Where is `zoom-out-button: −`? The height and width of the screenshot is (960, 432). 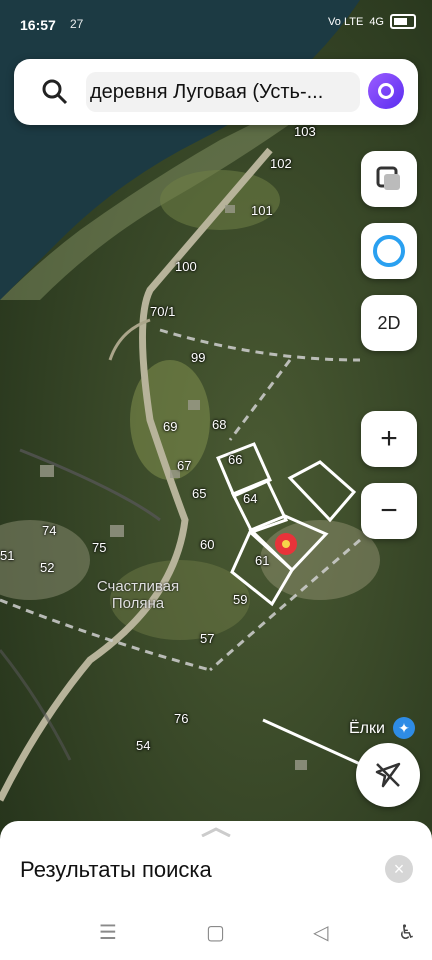
zoom-out-button: − is located at coordinates (389, 511).